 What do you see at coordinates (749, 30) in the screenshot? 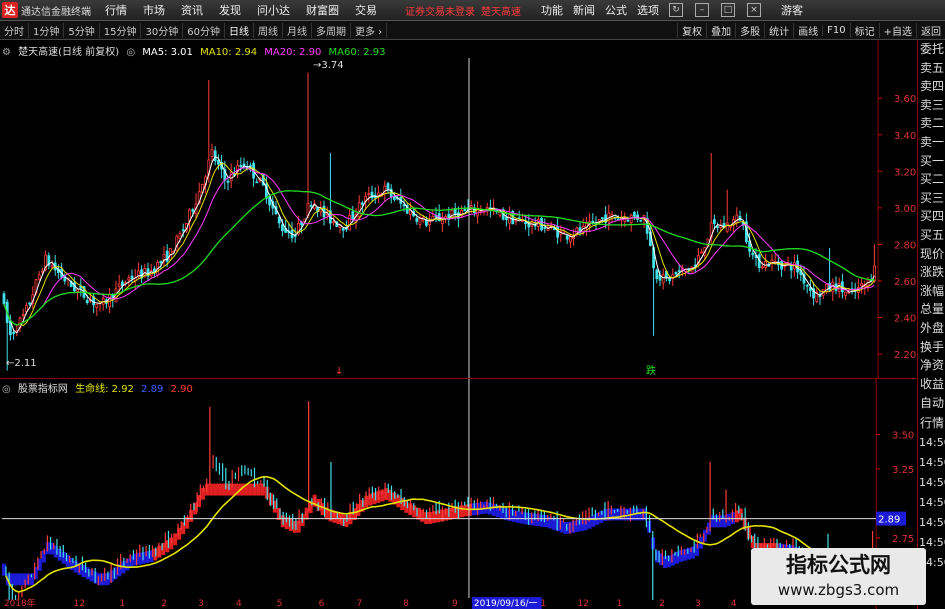
I see `tool-multi-stock: 多股` at bounding box center [749, 30].